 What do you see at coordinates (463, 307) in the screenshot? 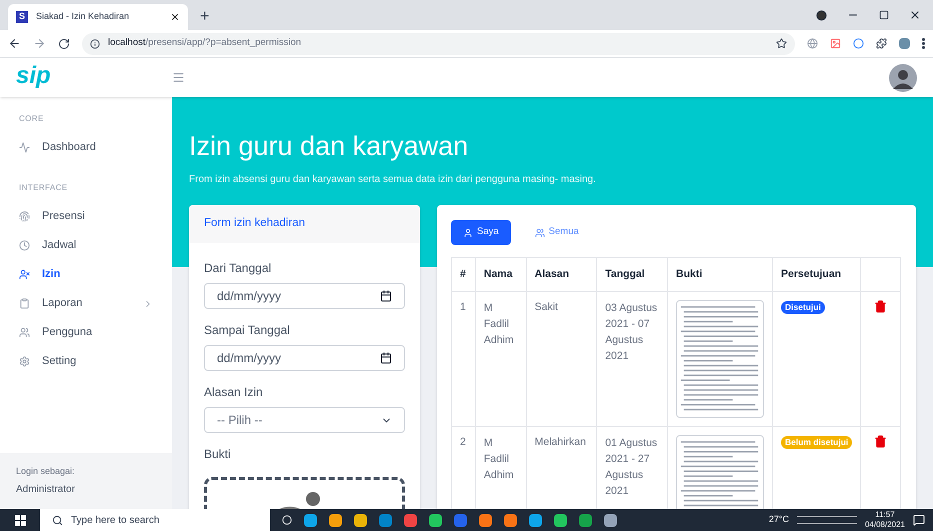
I see `table-cell: 1` at bounding box center [463, 307].